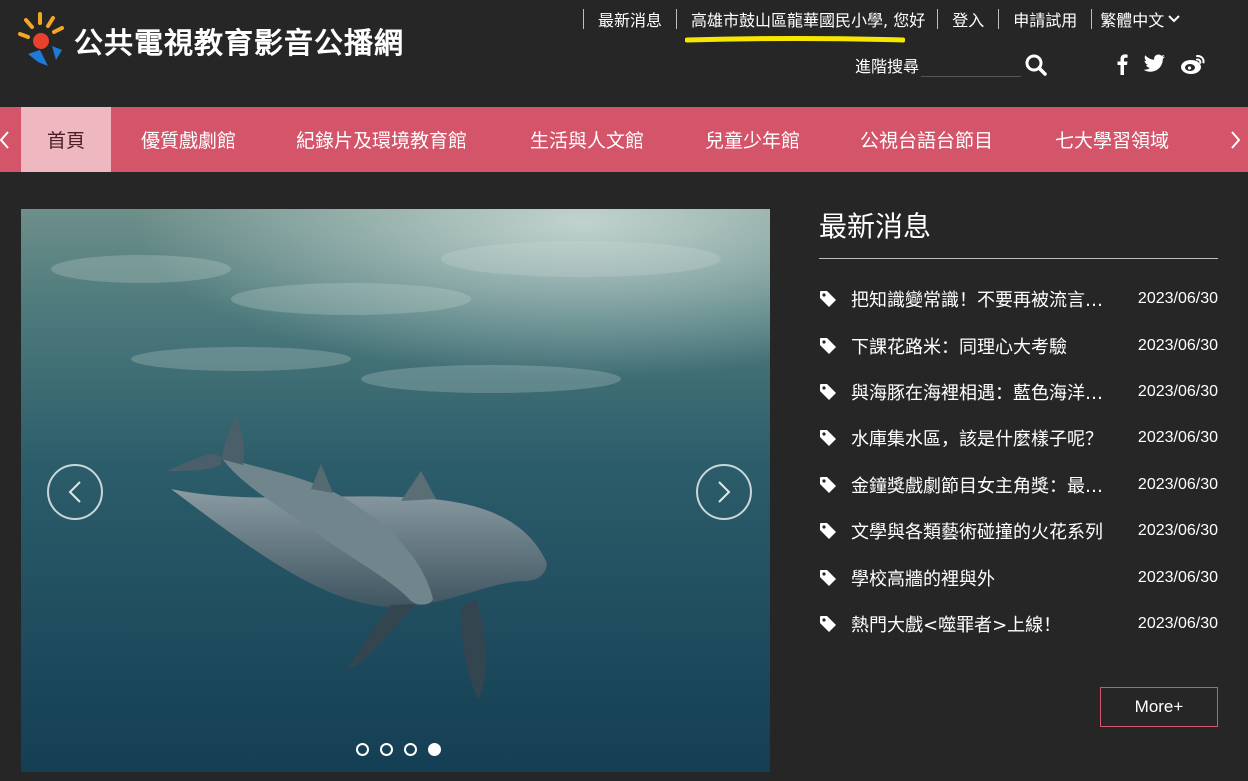  Describe the element at coordinates (1159, 707) in the screenshot. I see `news-more-button: More+` at that location.